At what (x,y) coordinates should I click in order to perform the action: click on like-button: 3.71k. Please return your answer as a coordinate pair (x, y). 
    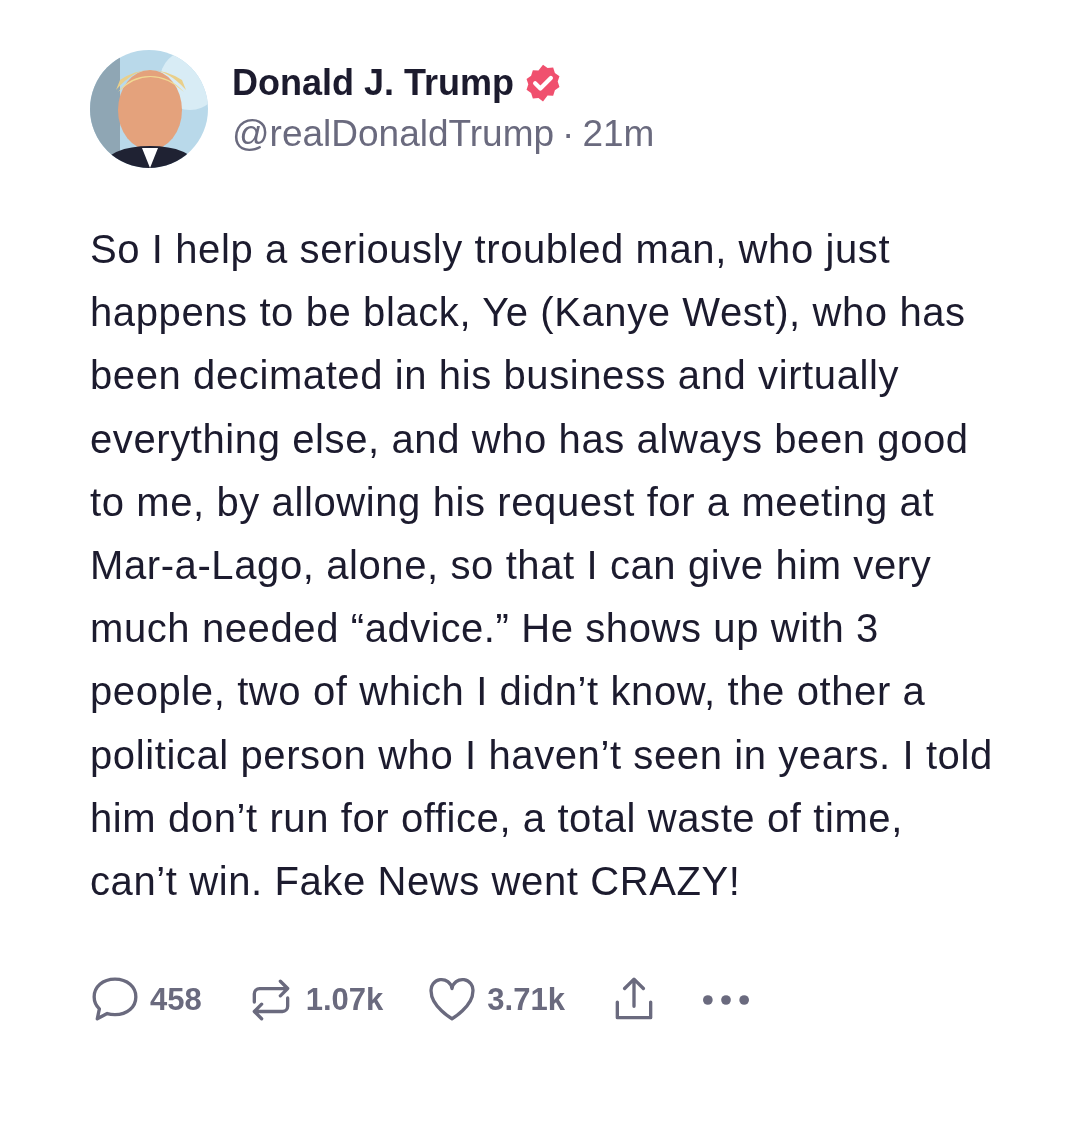
    Looking at the image, I should click on (496, 1000).